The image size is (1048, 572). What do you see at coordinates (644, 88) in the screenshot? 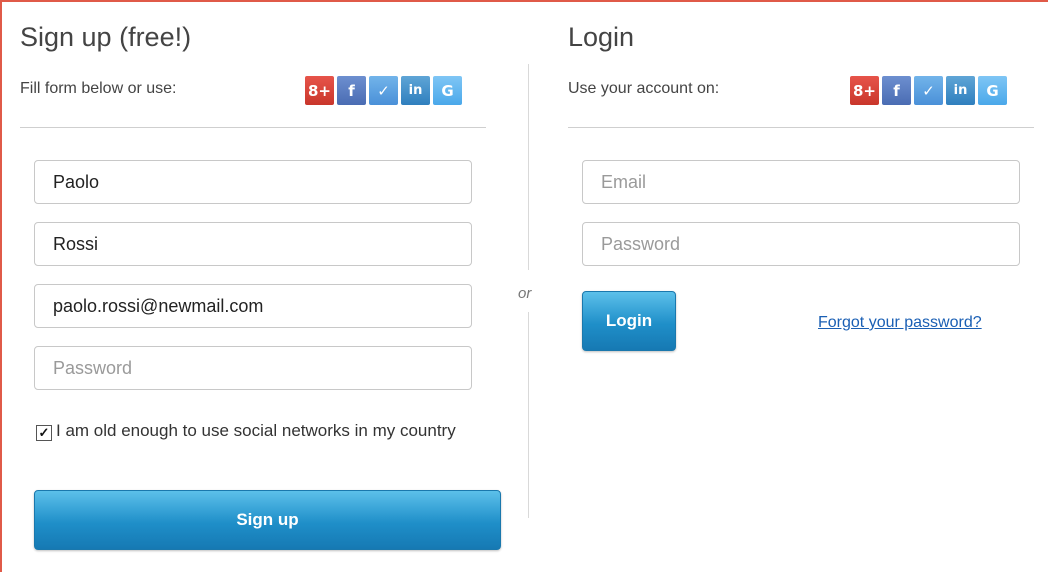
I see `login-subtitle: Use your account on:` at bounding box center [644, 88].